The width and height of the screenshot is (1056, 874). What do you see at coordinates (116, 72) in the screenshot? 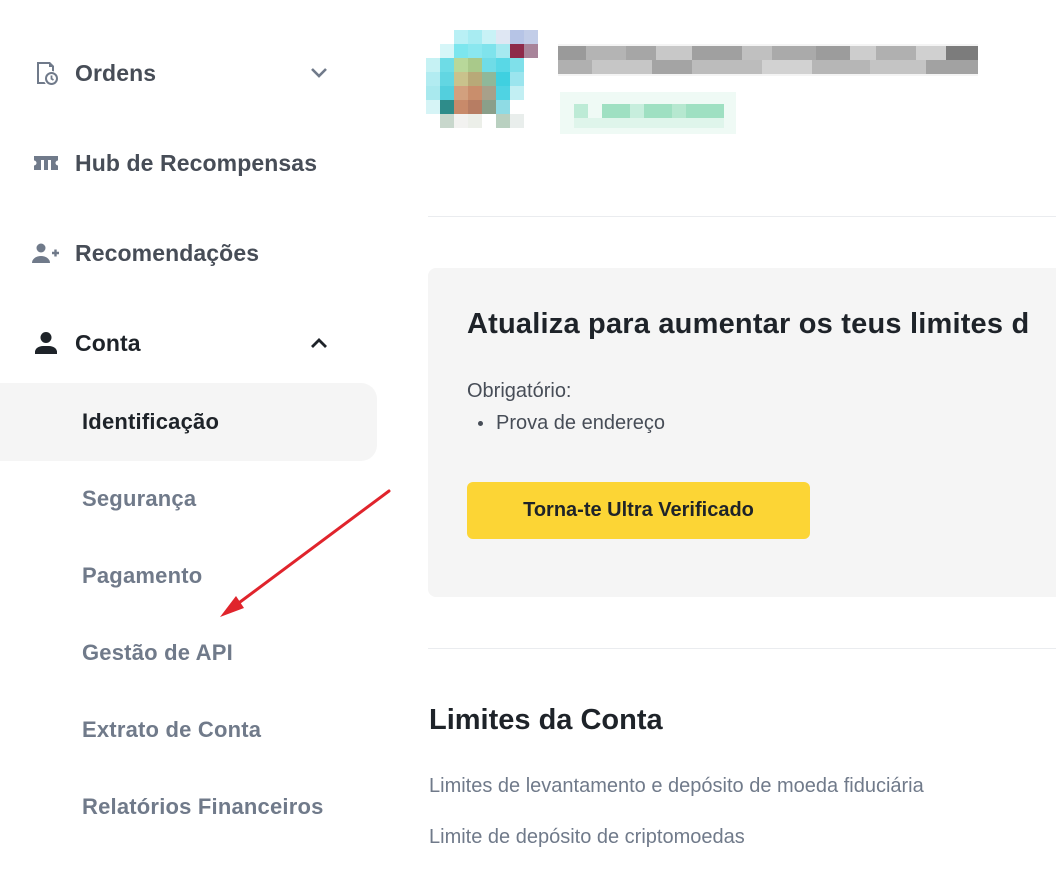
I see `sidebar-item-label: Ordens` at bounding box center [116, 72].